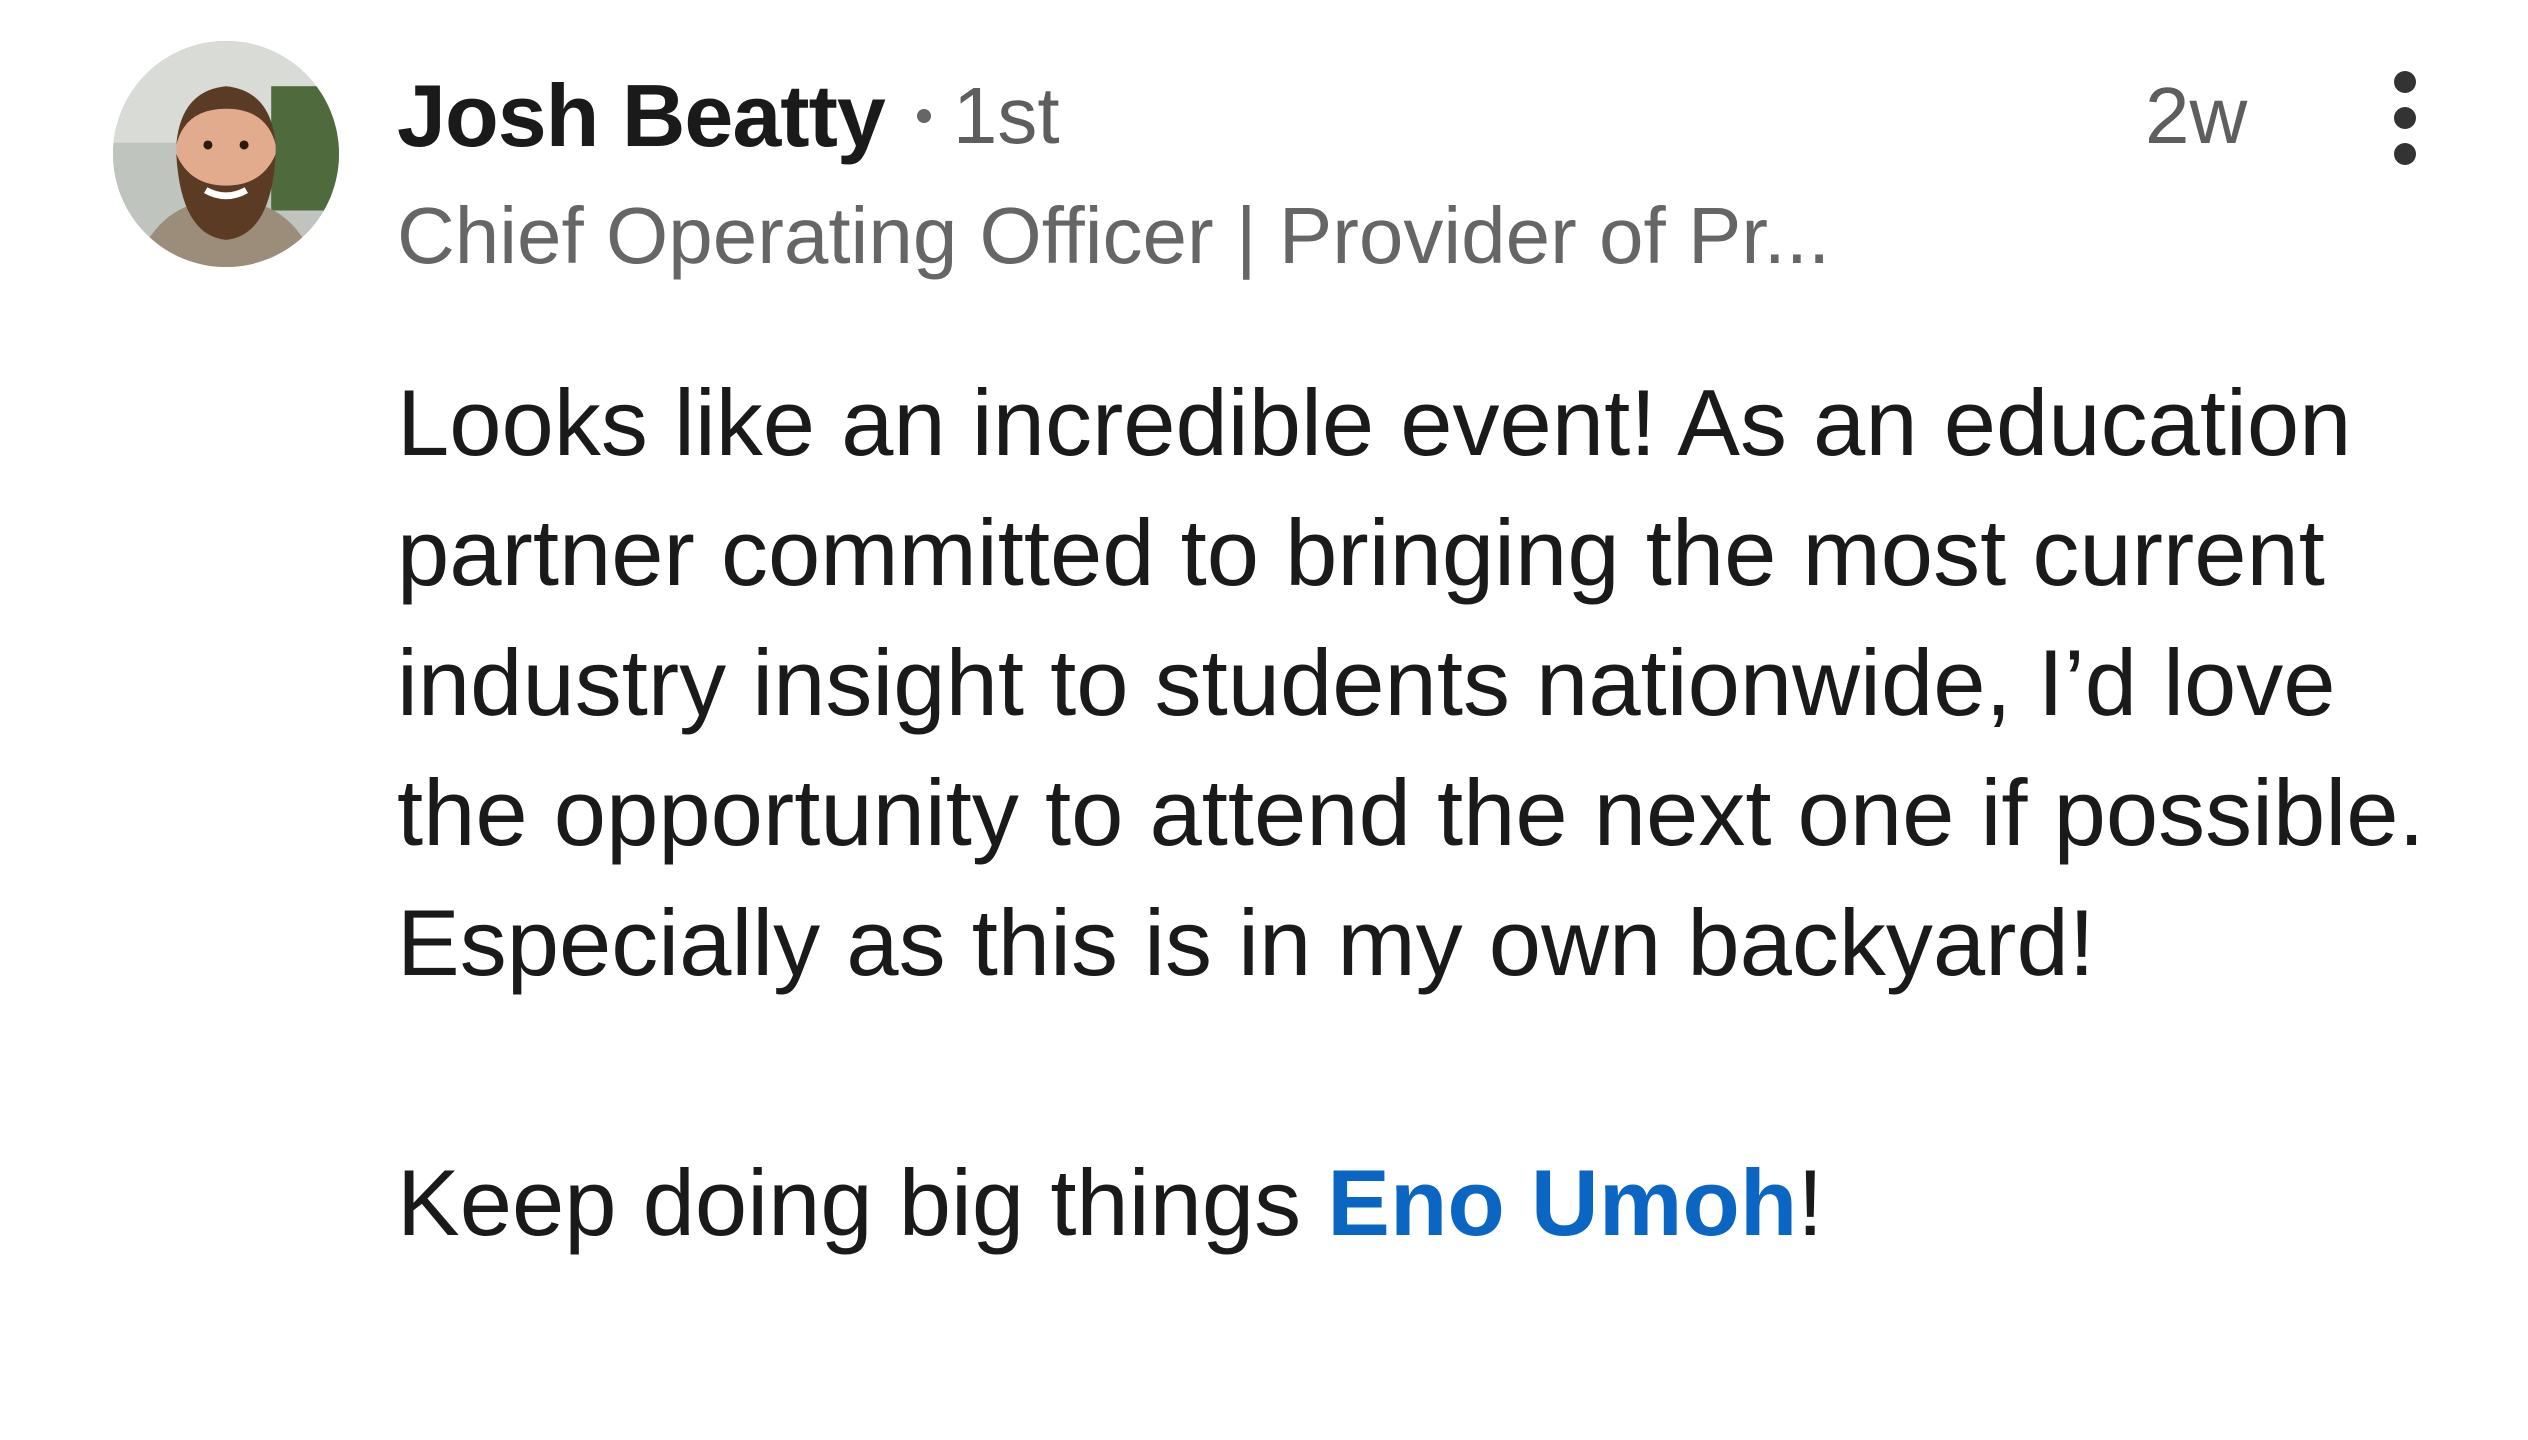  What do you see at coordinates (1006, 115) in the screenshot?
I see `connection-degree: 1st` at bounding box center [1006, 115].